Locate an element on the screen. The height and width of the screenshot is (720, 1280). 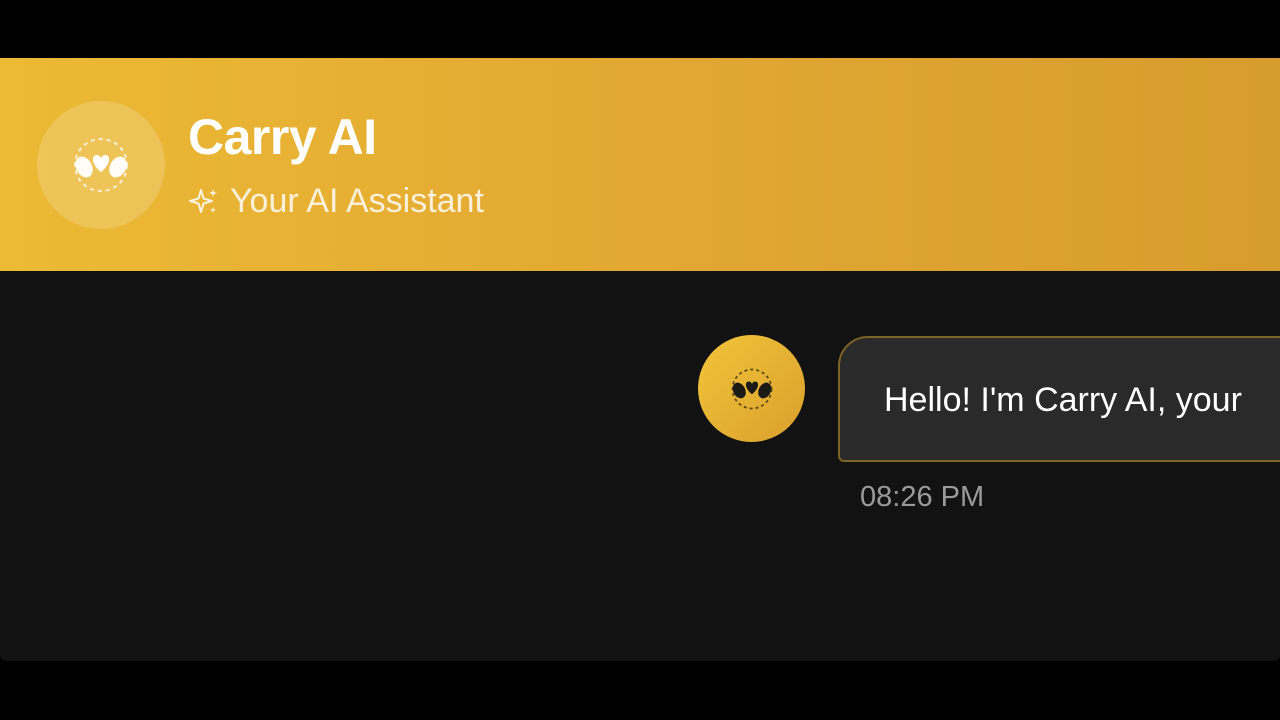
header-avatar is located at coordinates (101, 165).